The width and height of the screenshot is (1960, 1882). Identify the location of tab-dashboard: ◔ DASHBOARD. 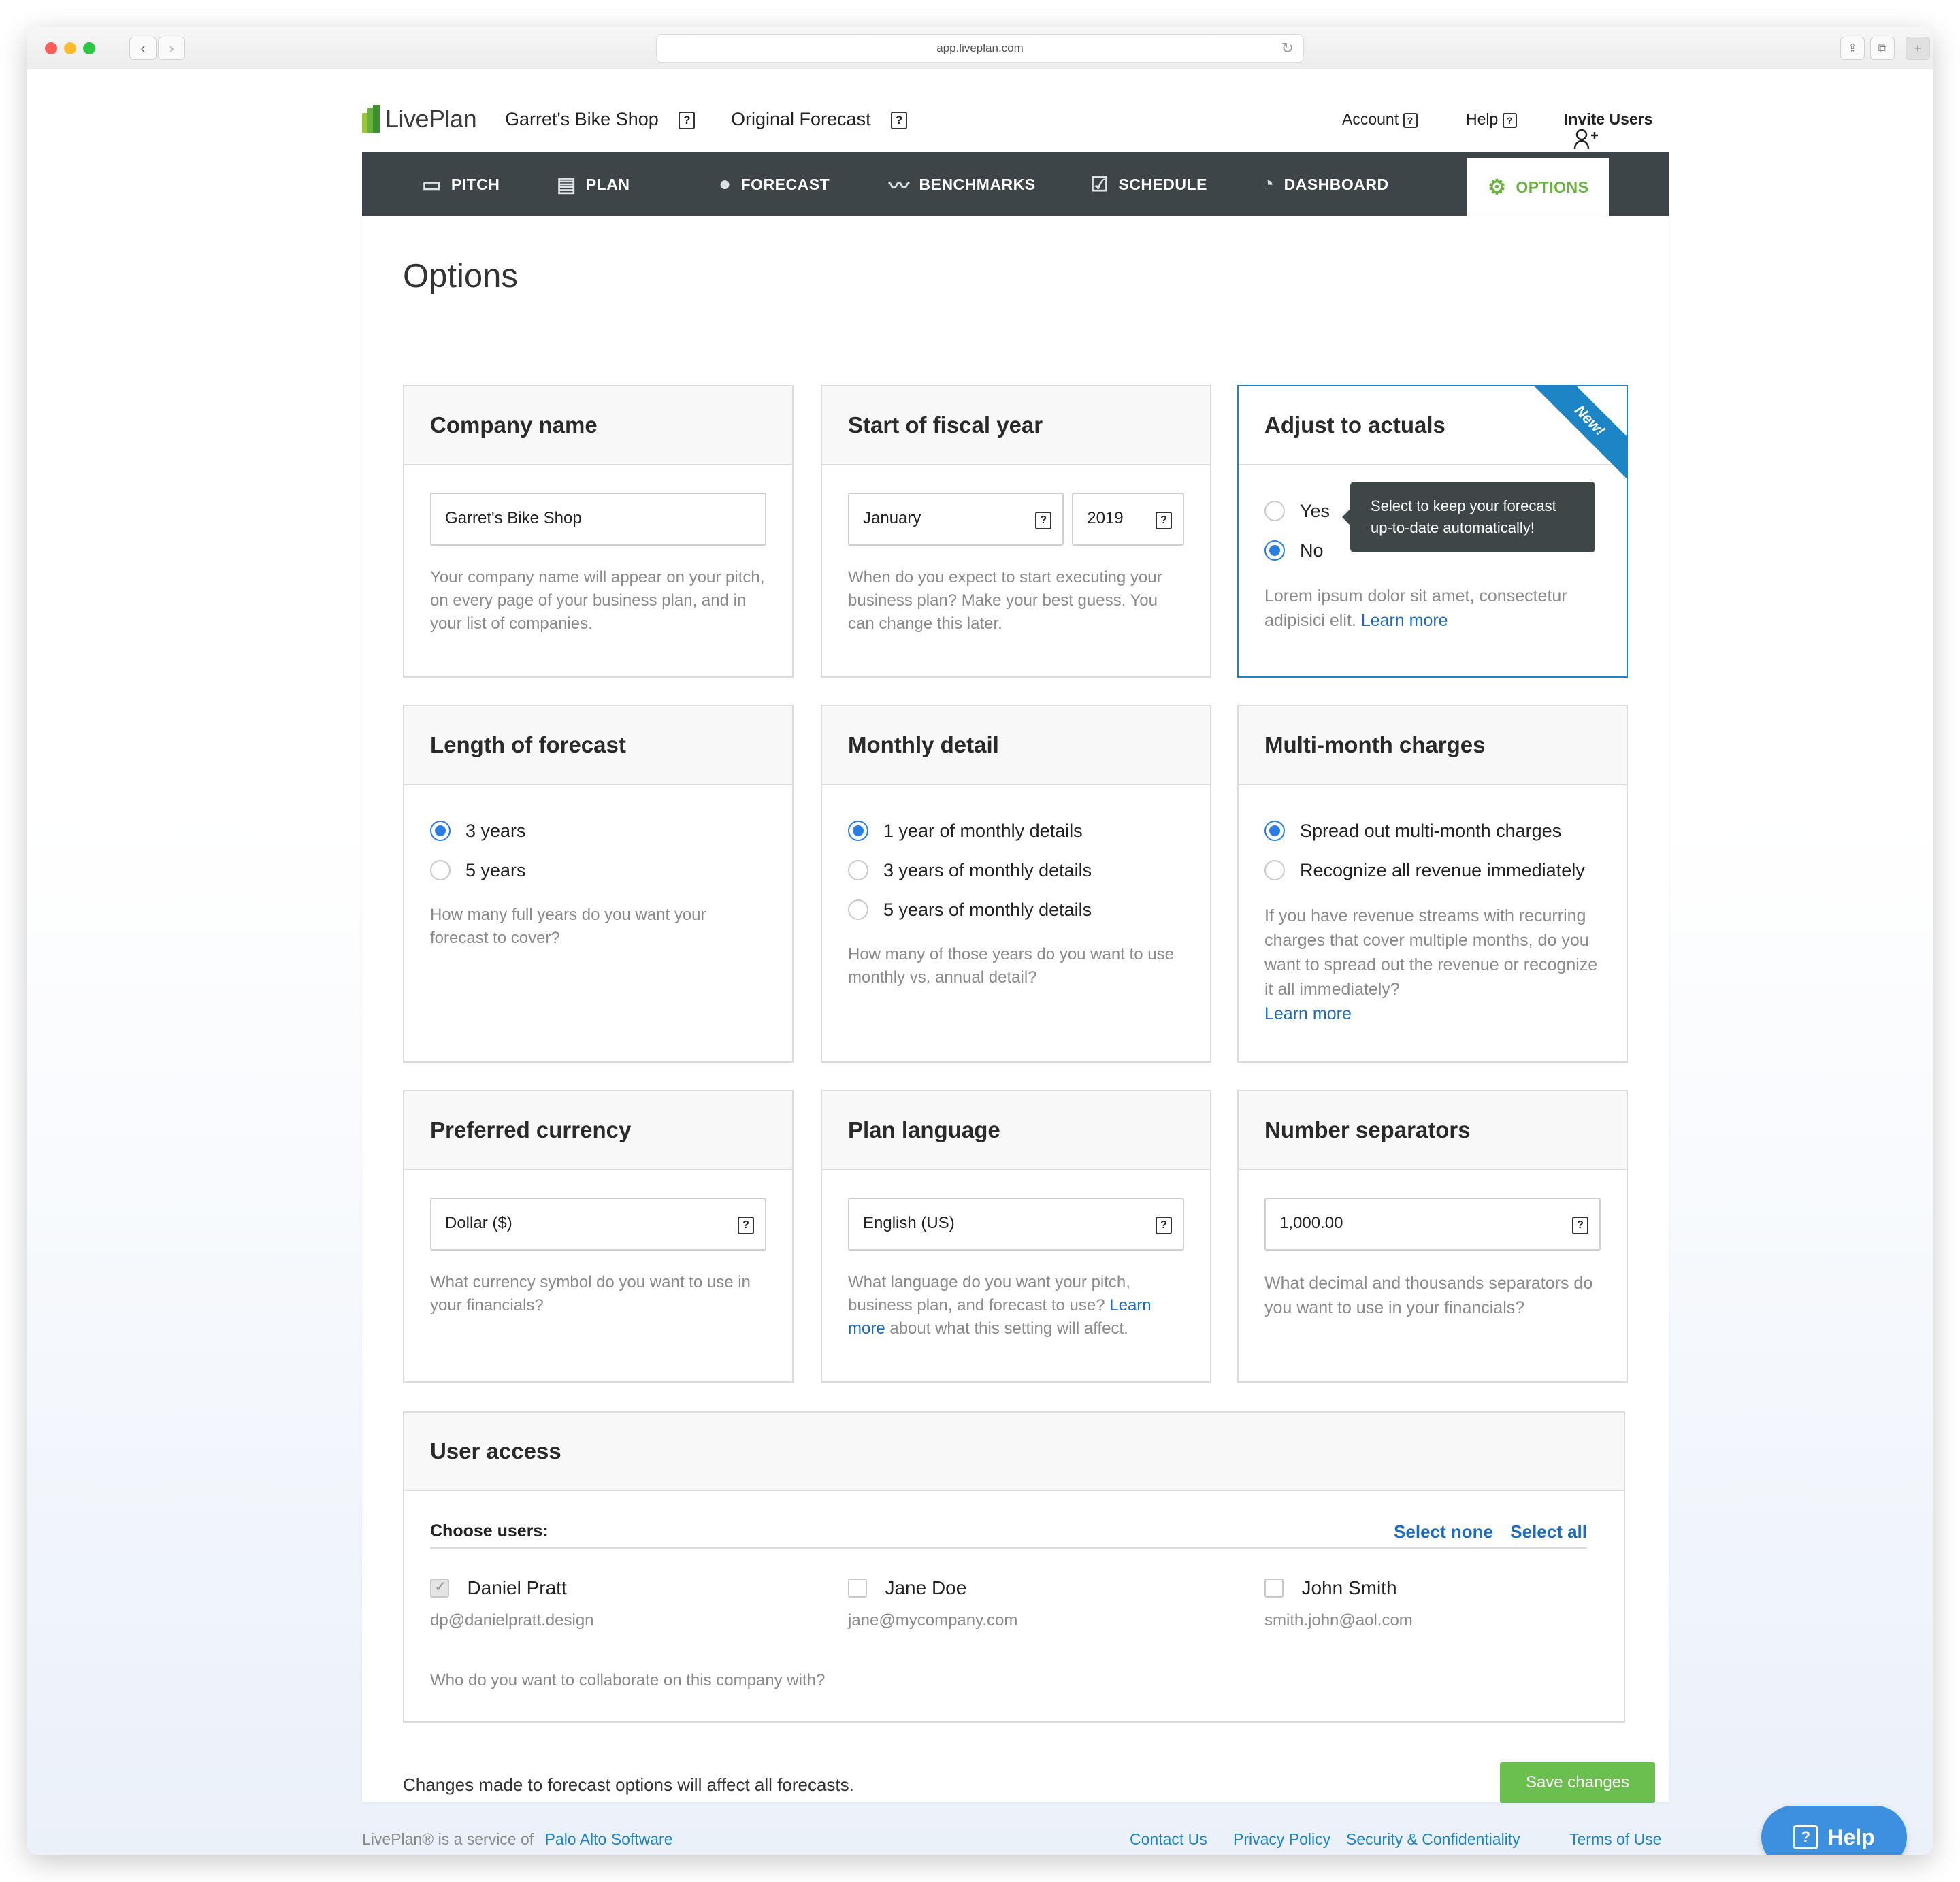
(1325, 184).